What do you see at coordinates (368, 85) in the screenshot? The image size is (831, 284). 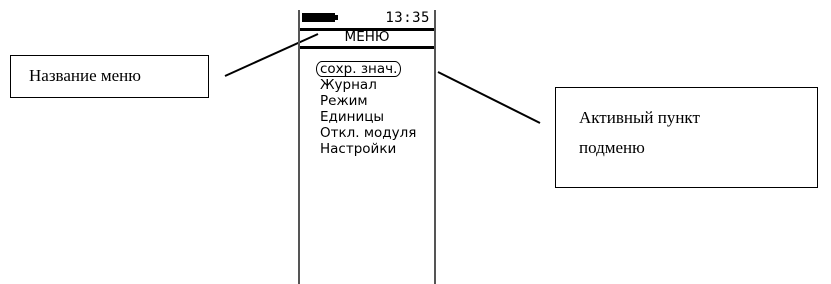 I see `menu-item-log: Журнал` at bounding box center [368, 85].